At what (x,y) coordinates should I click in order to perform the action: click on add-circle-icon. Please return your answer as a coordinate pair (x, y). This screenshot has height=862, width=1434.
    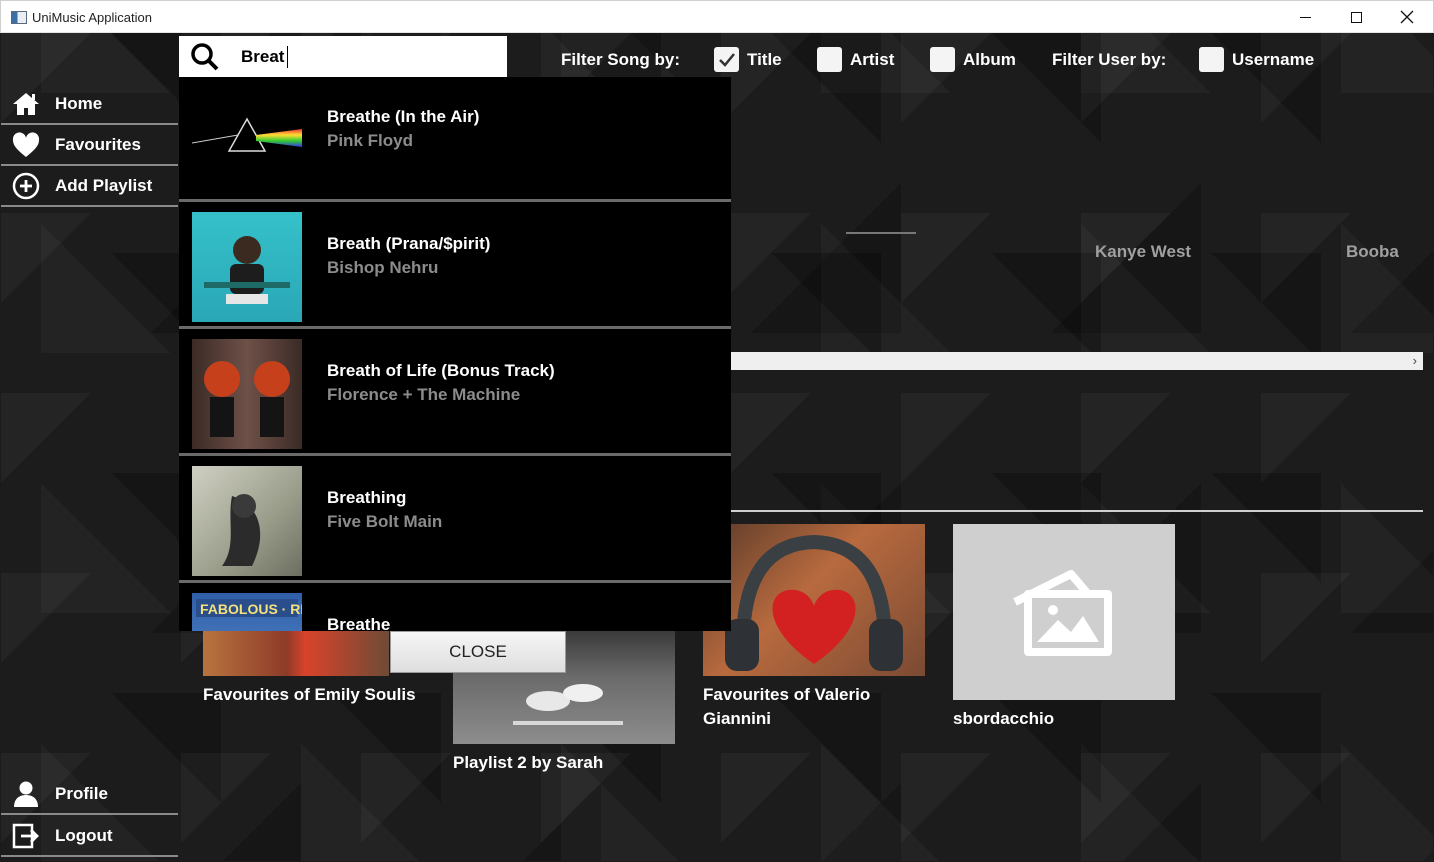
    Looking at the image, I should click on (26, 186).